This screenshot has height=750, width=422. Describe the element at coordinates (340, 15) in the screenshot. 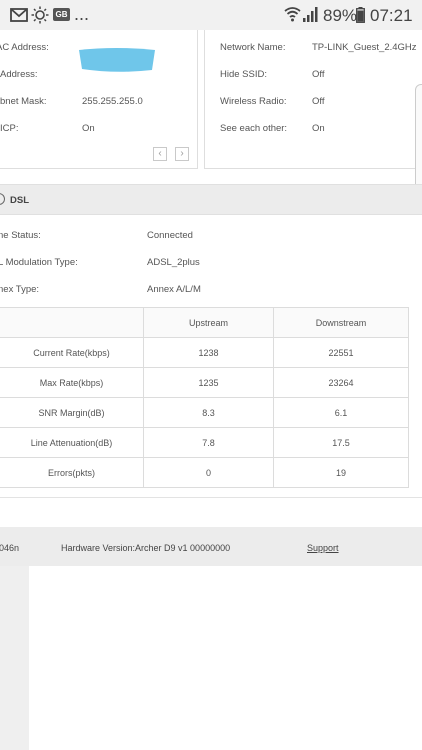

I see `battery-percent: 89%` at that location.